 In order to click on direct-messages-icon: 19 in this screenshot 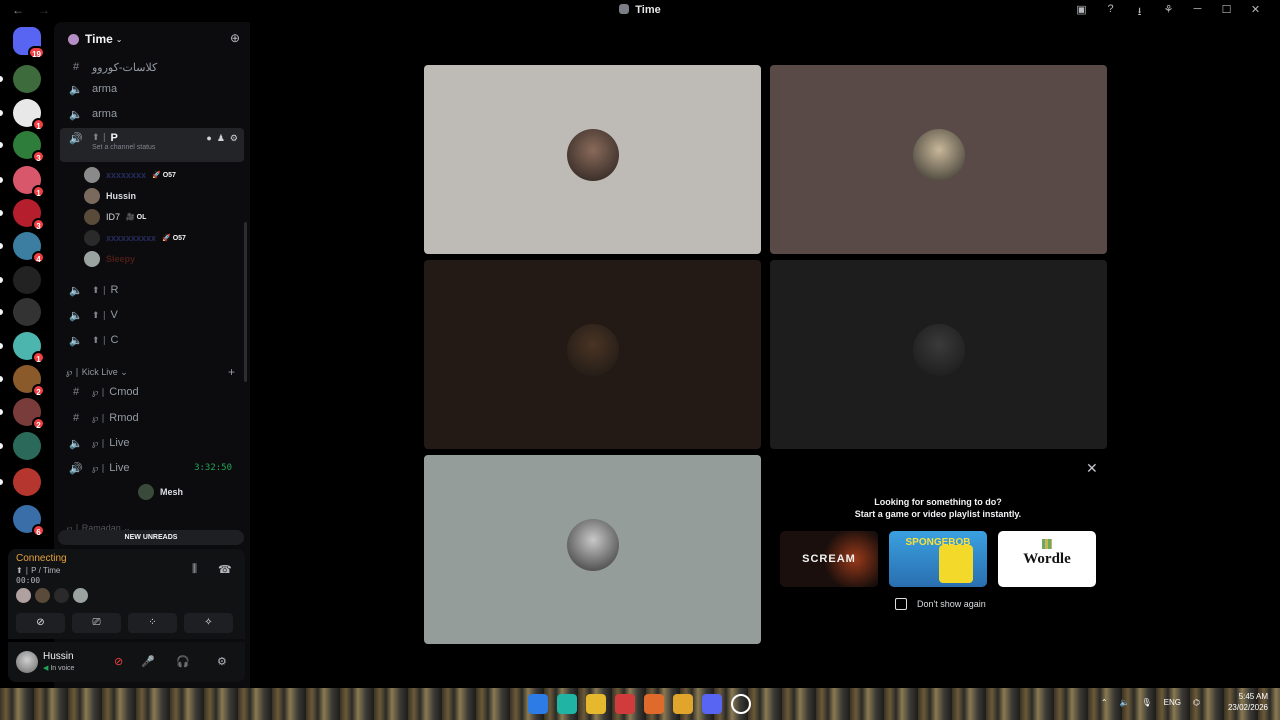, I will do `click(29, 43)`.